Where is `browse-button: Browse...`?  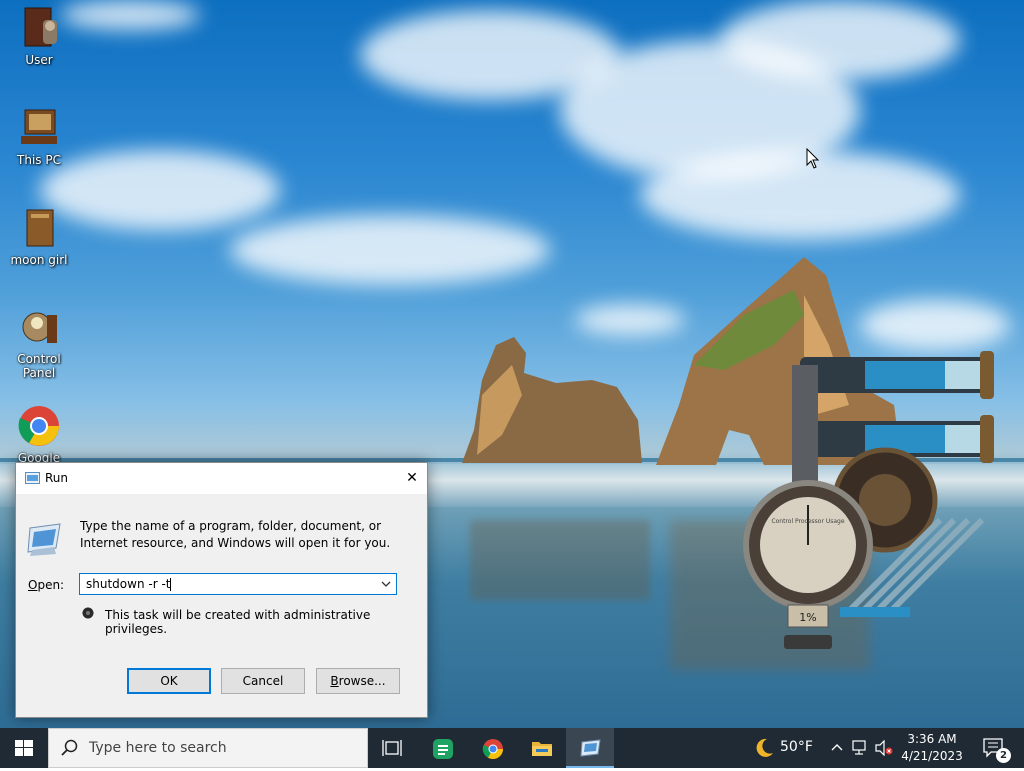 browse-button: Browse... is located at coordinates (358, 681).